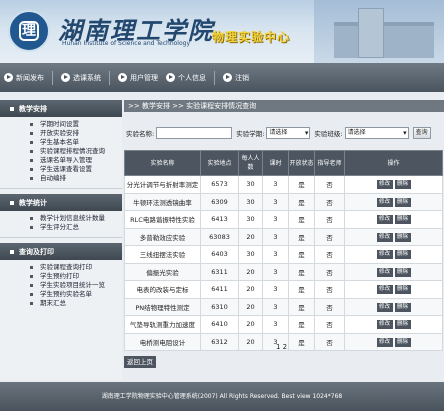  Describe the element at coordinates (61, 251) in the screenshot. I see `sidebar-group-query-print: 查询及打印` at that location.